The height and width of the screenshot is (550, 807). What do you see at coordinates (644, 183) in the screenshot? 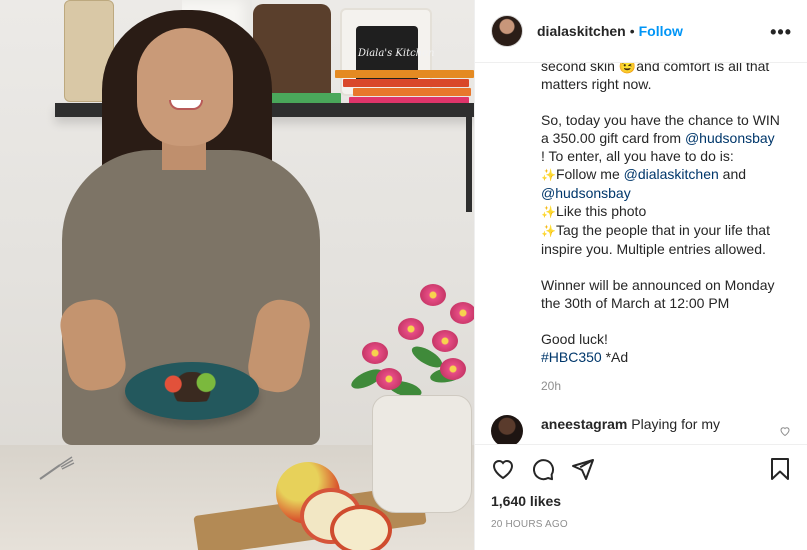
I see `caption-step: ✨Follow me @dialaskitchen and @hudsonsbay` at bounding box center [644, 183].